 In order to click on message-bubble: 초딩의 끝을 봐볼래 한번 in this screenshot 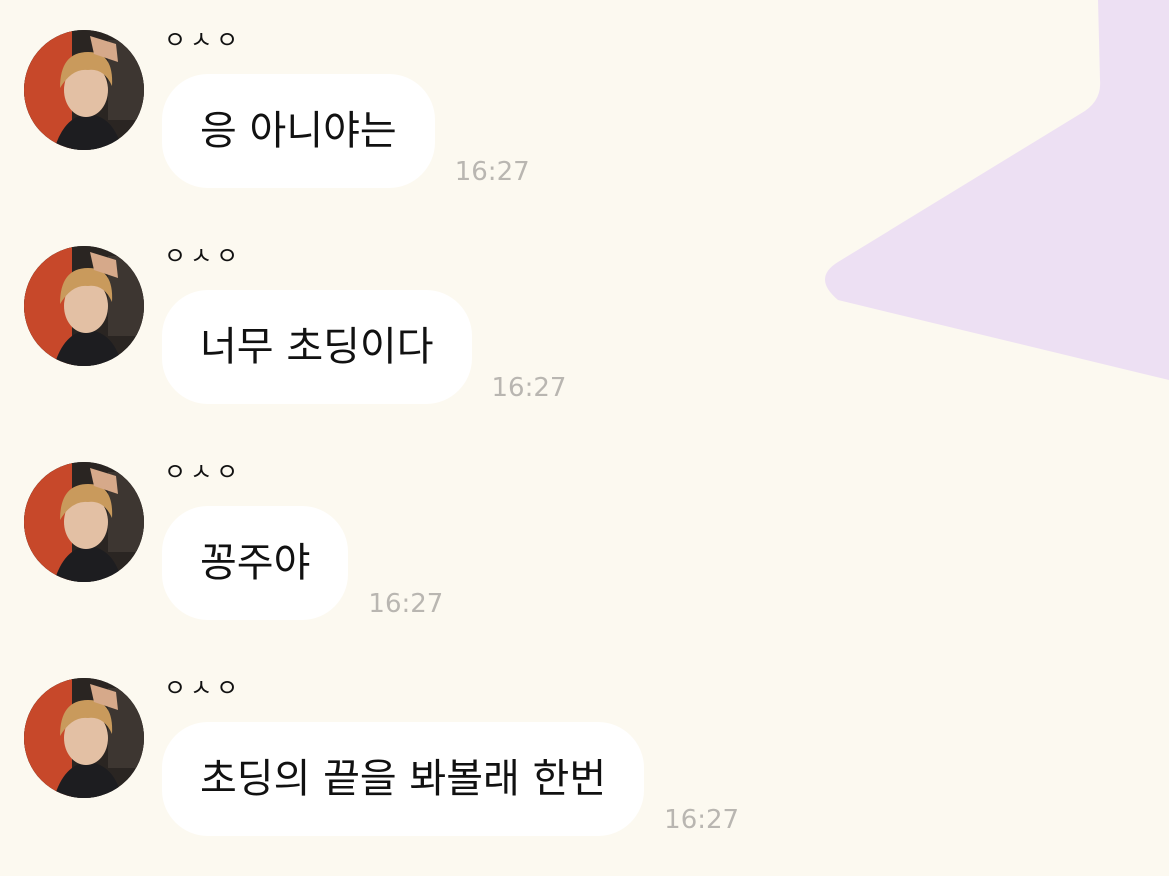, I will do `click(403, 779)`.